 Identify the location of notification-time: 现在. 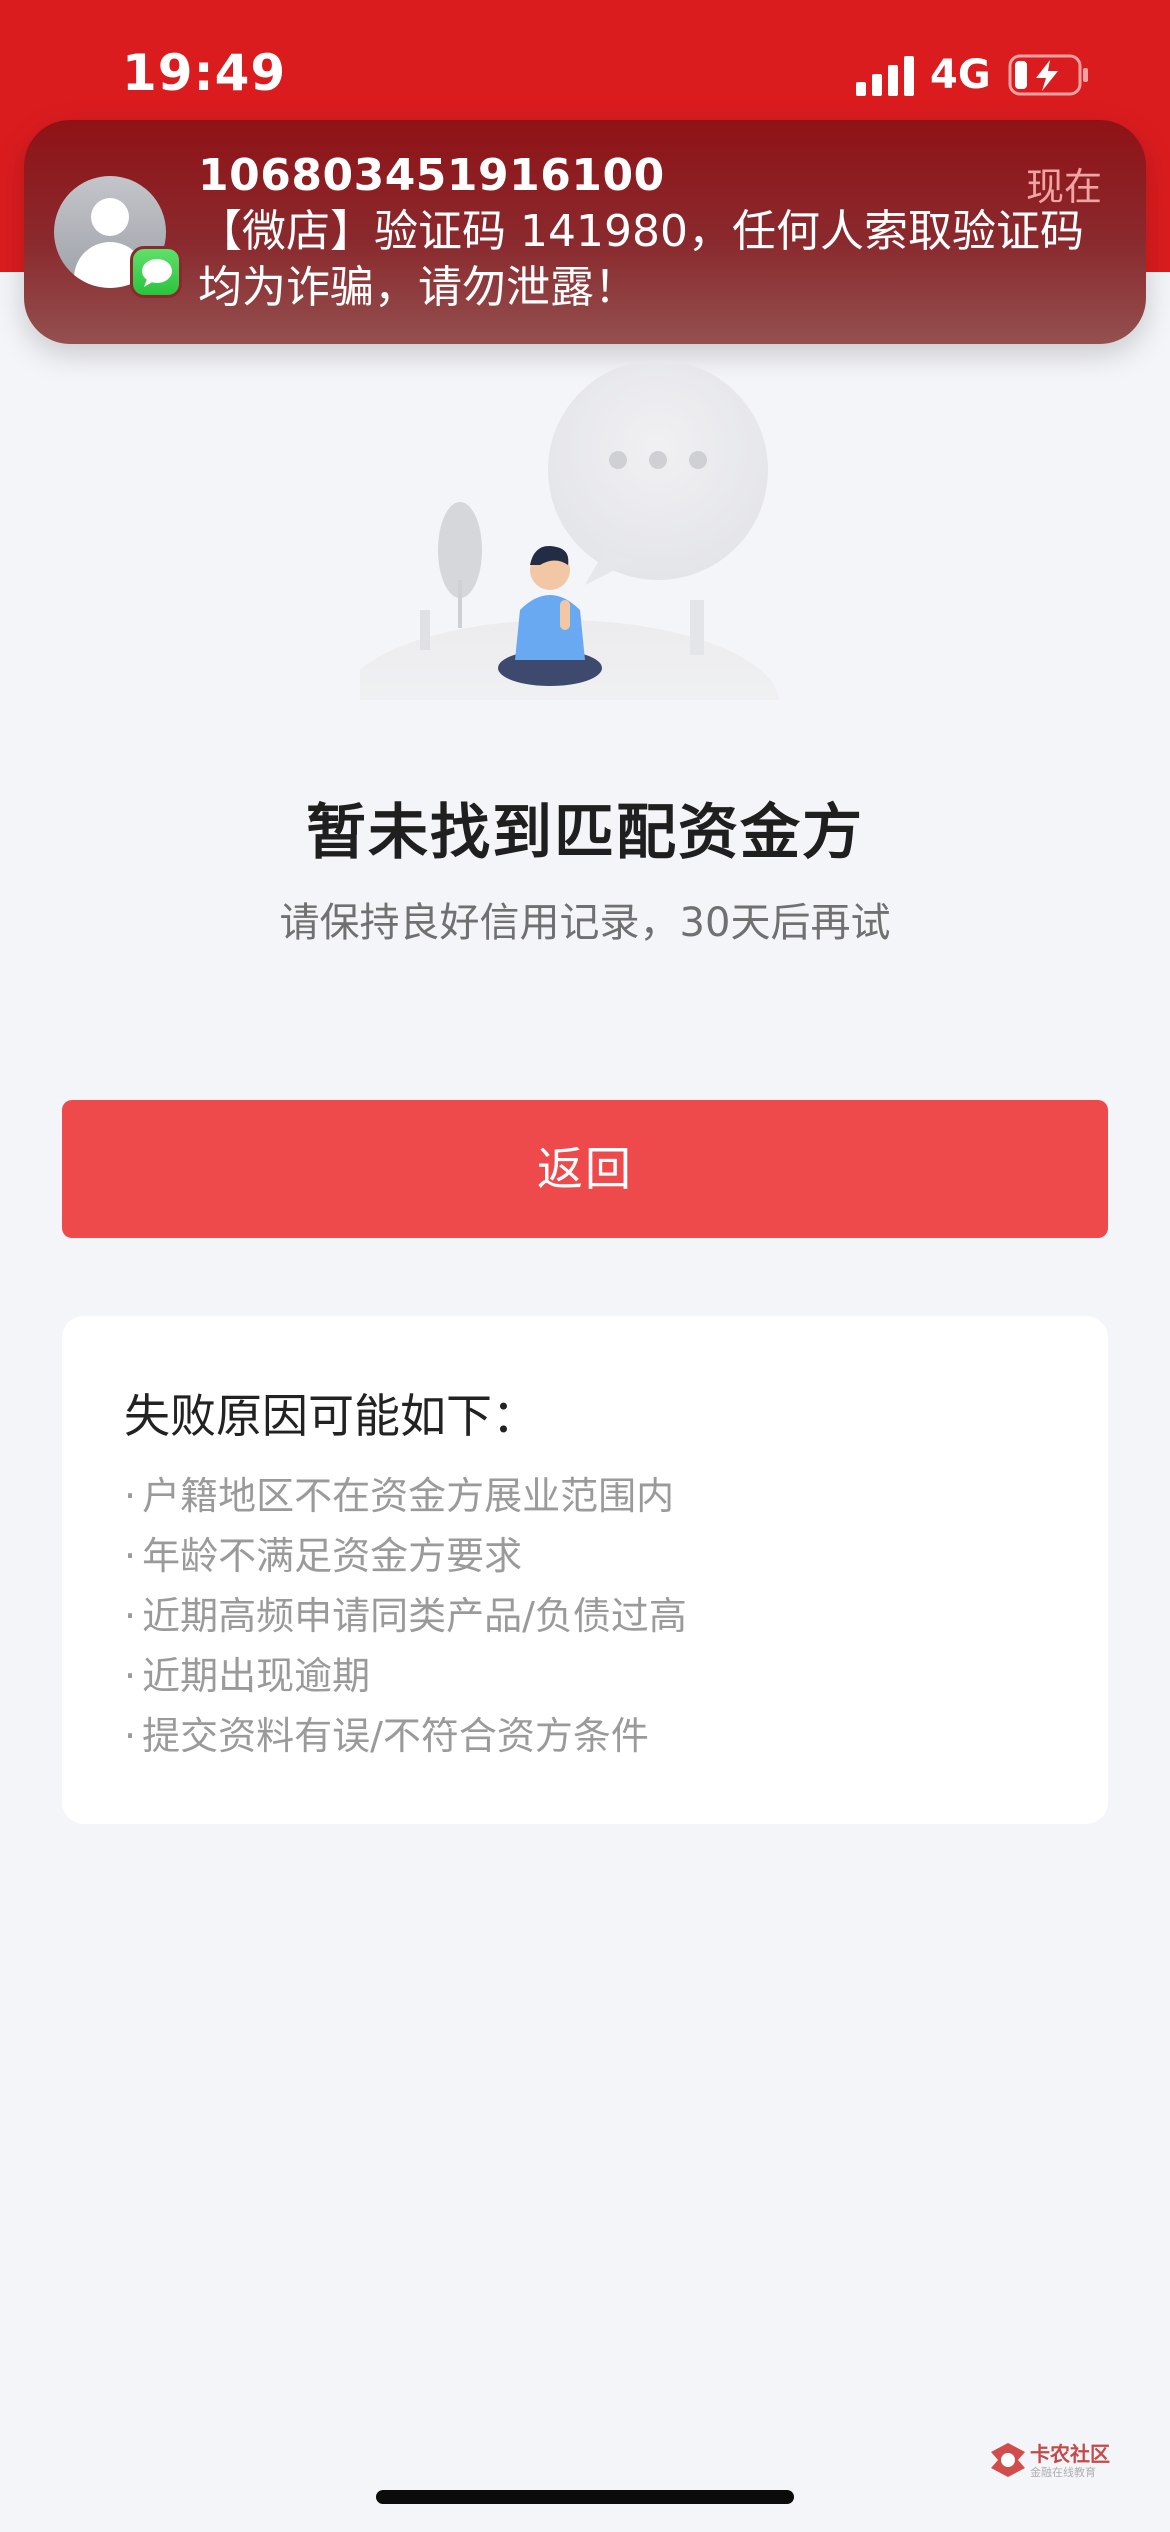
(1063, 187).